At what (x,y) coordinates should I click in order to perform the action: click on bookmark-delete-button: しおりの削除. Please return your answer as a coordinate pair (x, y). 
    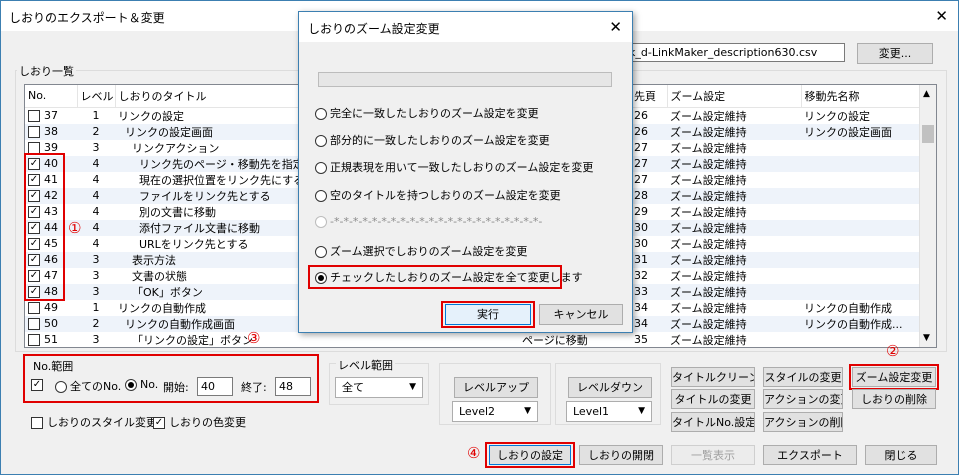
    Looking at the image, I should click on (894, 399).